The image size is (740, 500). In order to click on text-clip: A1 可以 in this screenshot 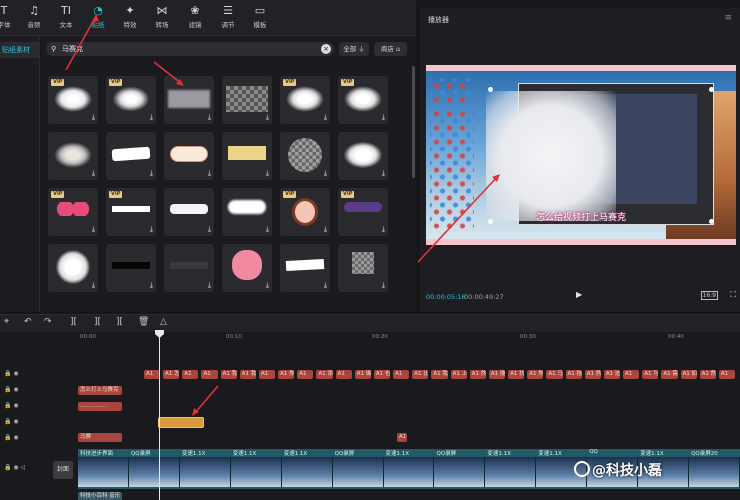, I will do `click(650, 374)`.